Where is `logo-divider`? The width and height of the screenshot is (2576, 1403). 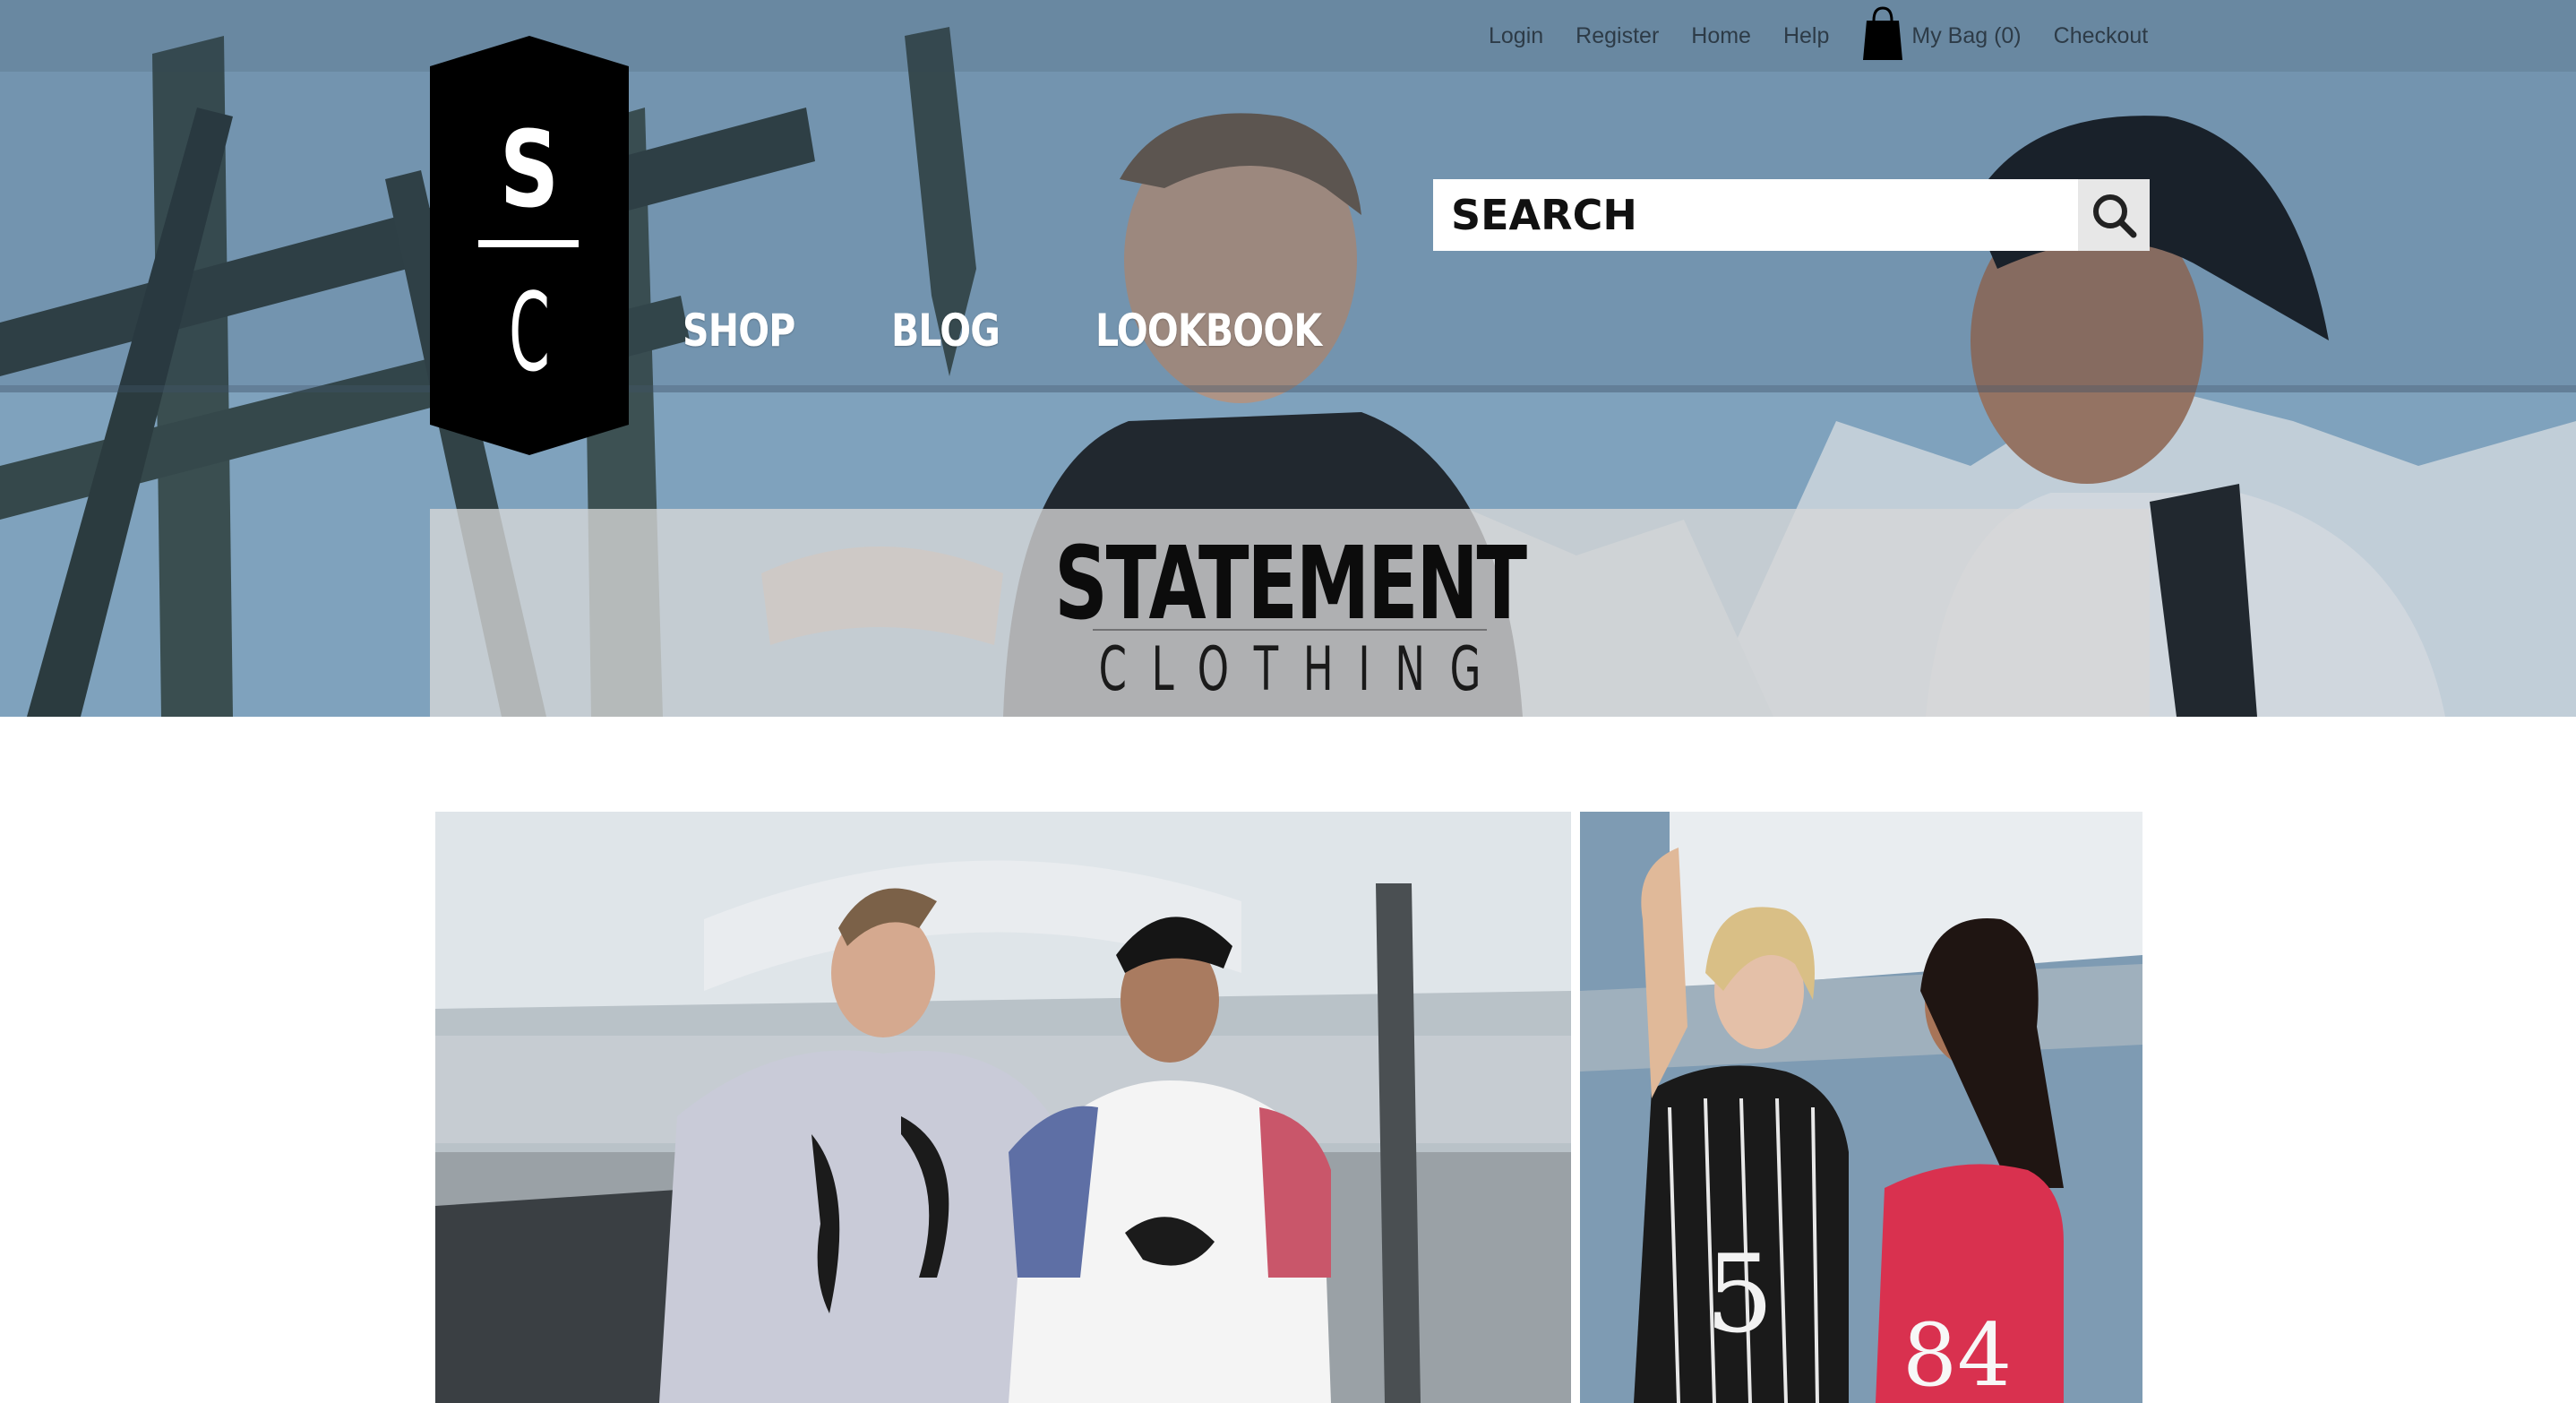 logo-divider is located at coordinates (528, 243).